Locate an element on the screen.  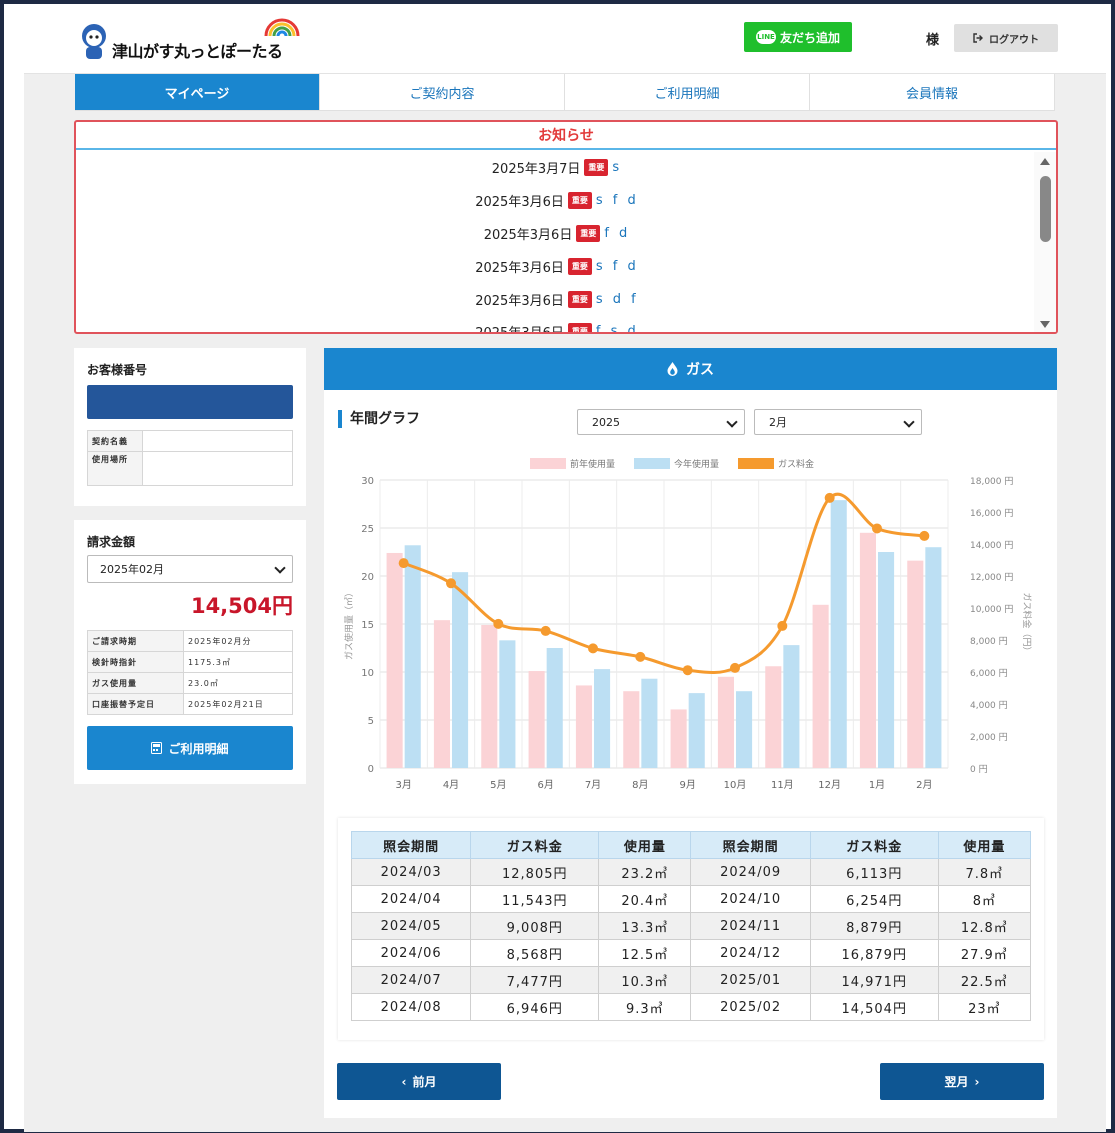
notice-link: s is located at coordinates (617, 167).